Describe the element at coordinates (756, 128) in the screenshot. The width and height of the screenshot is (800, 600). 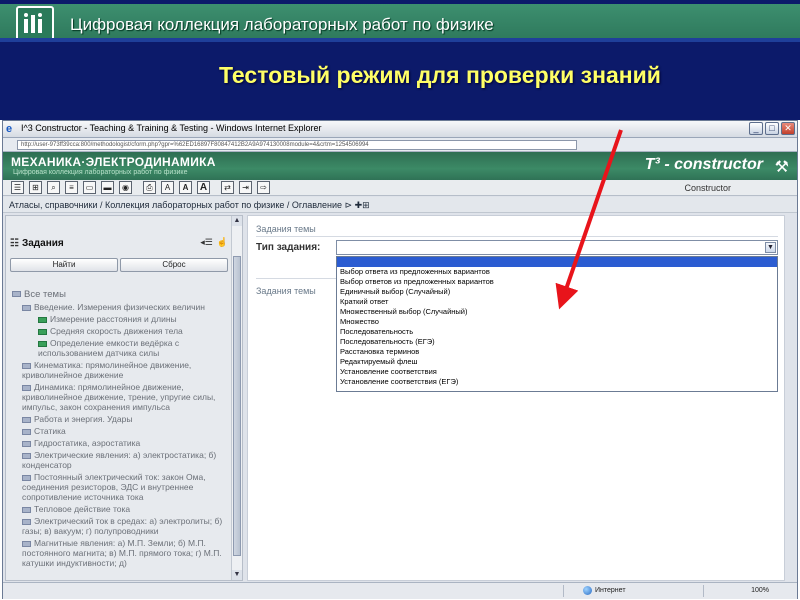
I see `minimize-button: _` at that location.